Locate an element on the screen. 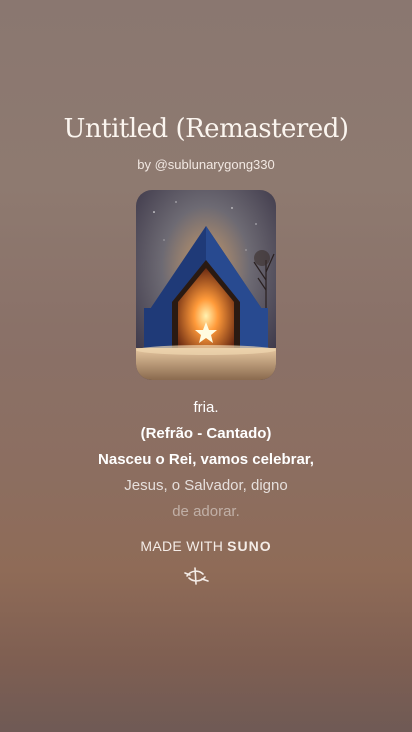  suno-brand: SUNO is located at coordinates (249, 546).